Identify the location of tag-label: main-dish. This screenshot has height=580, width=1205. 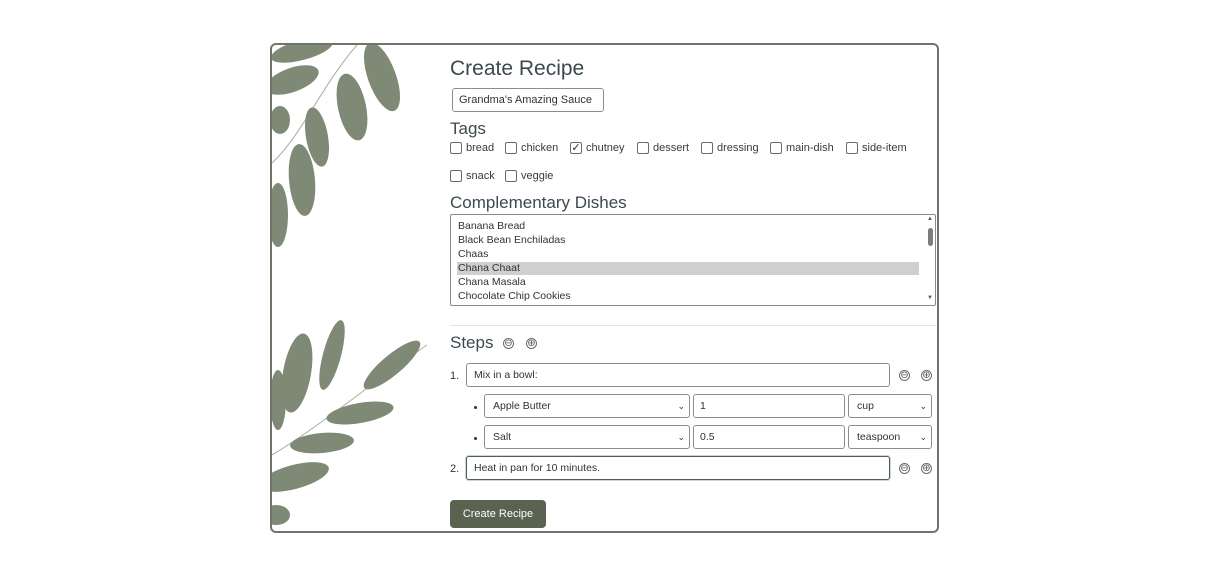
(810, 148).